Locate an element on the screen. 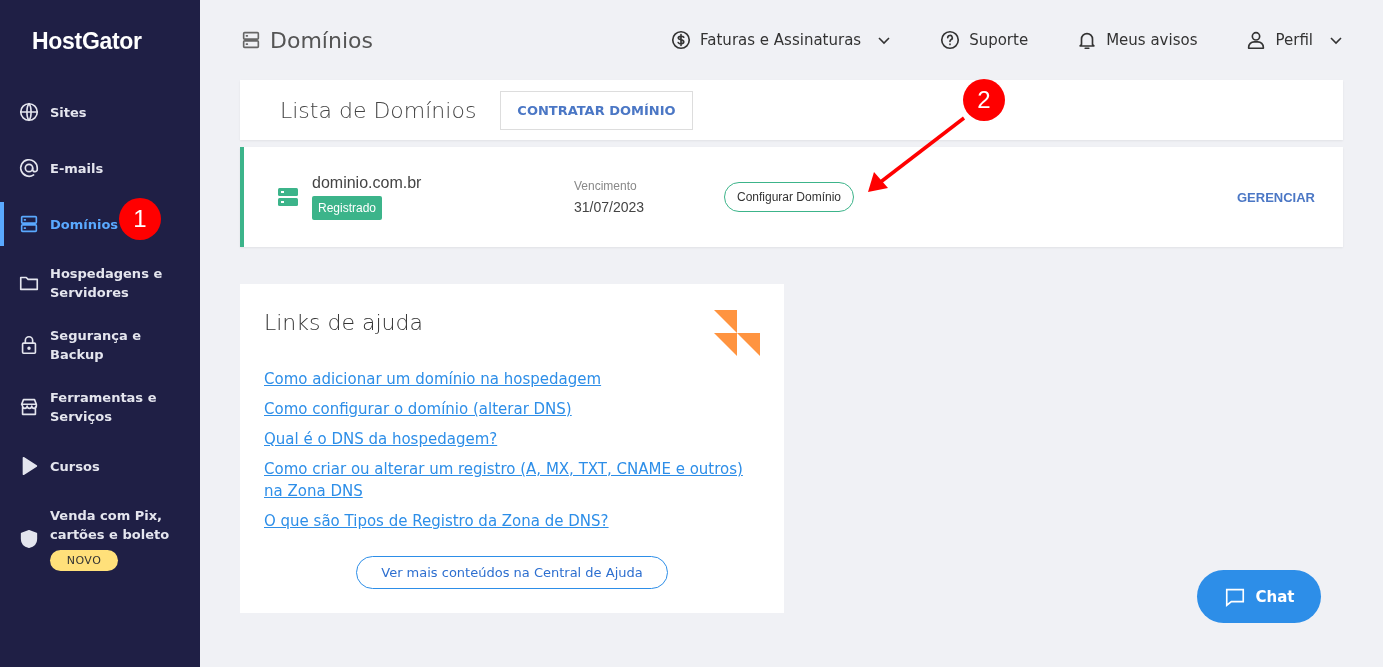 The height and width of the screenshot is (667, 1383). due-label: Vencimento is located at coordinates (606, 186).